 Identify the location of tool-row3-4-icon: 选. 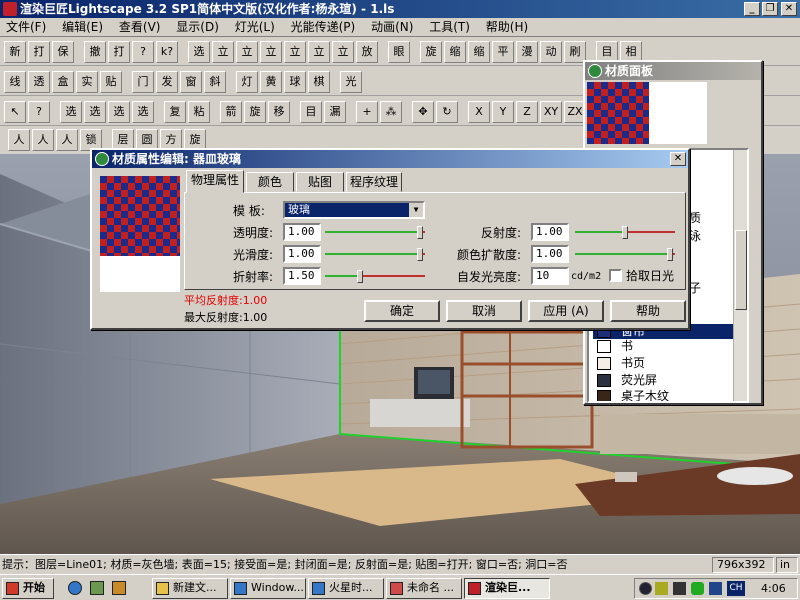
(119, 112).